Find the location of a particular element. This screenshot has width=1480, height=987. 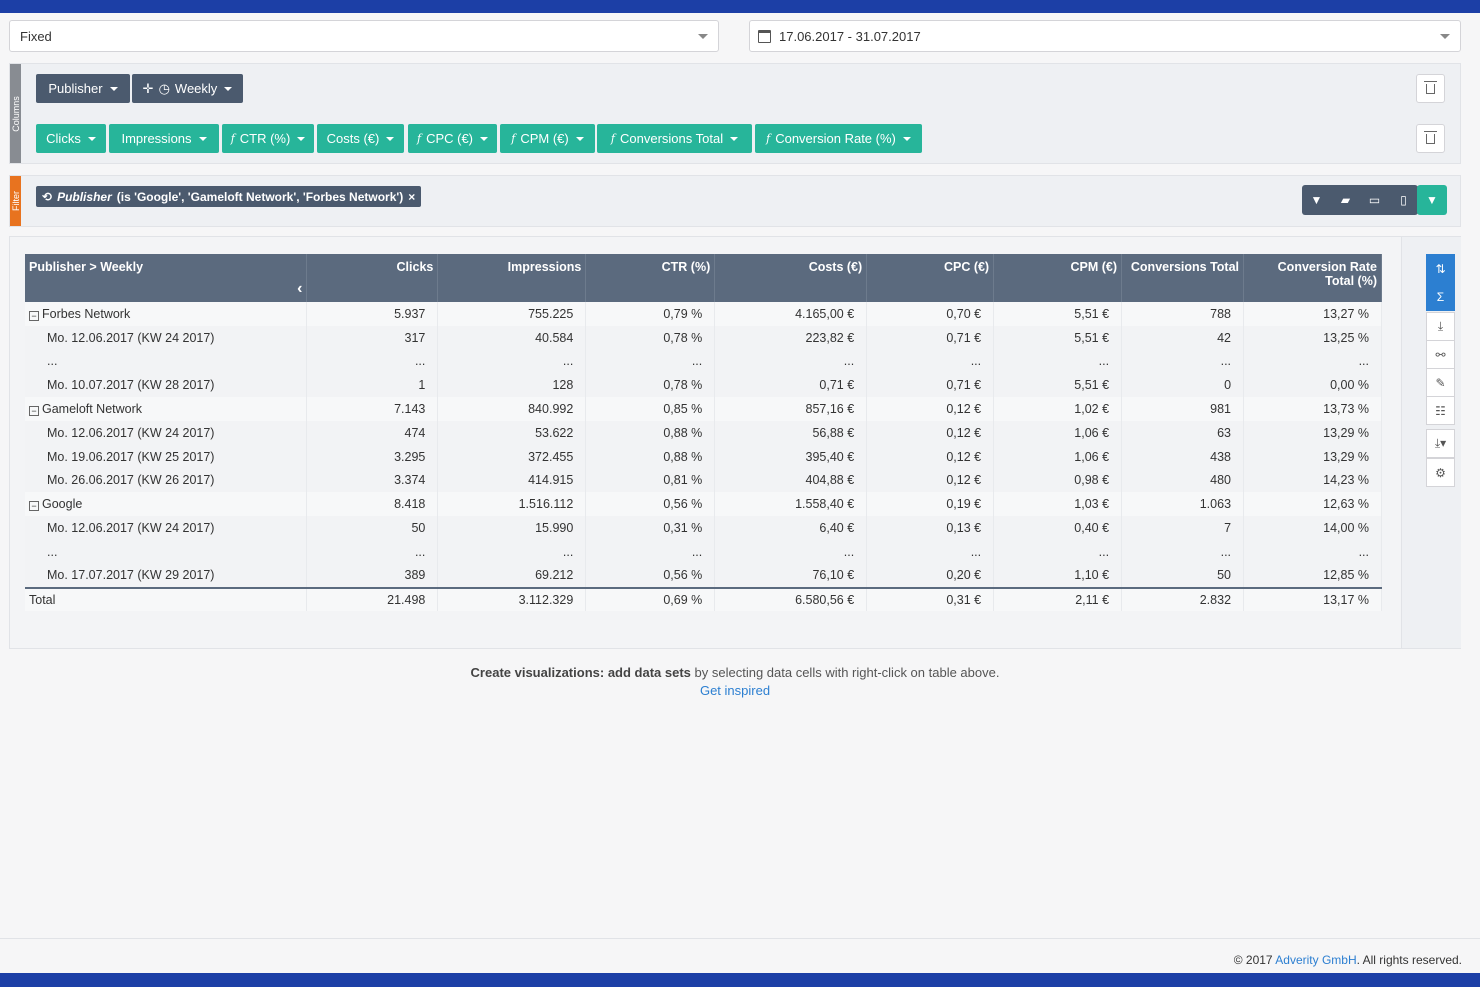

table-cell: 3.374 is located at coordinates (372, 480).